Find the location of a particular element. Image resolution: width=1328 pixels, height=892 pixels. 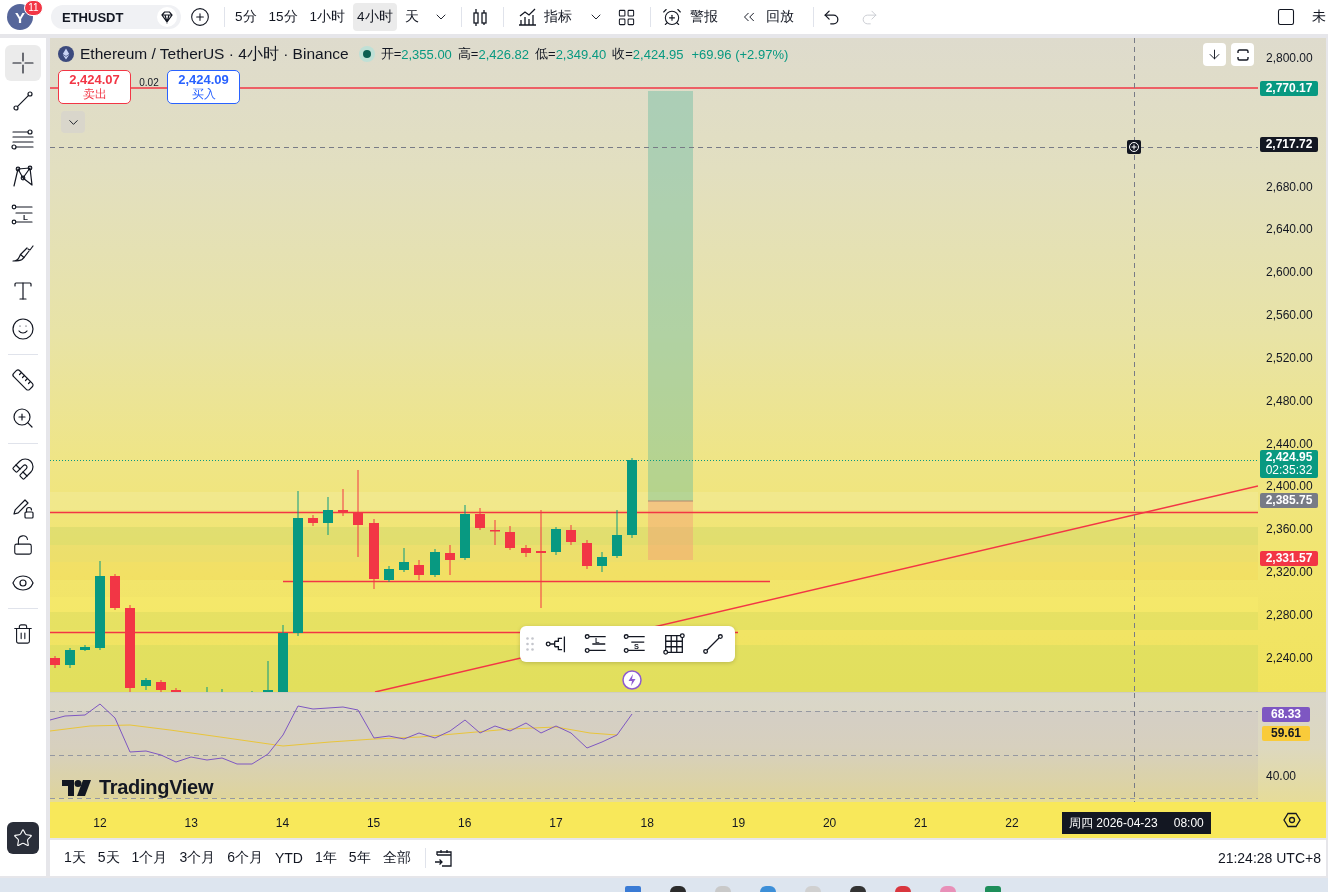

price-tag: 2,331.57 is located at coordinates (1289, 558).